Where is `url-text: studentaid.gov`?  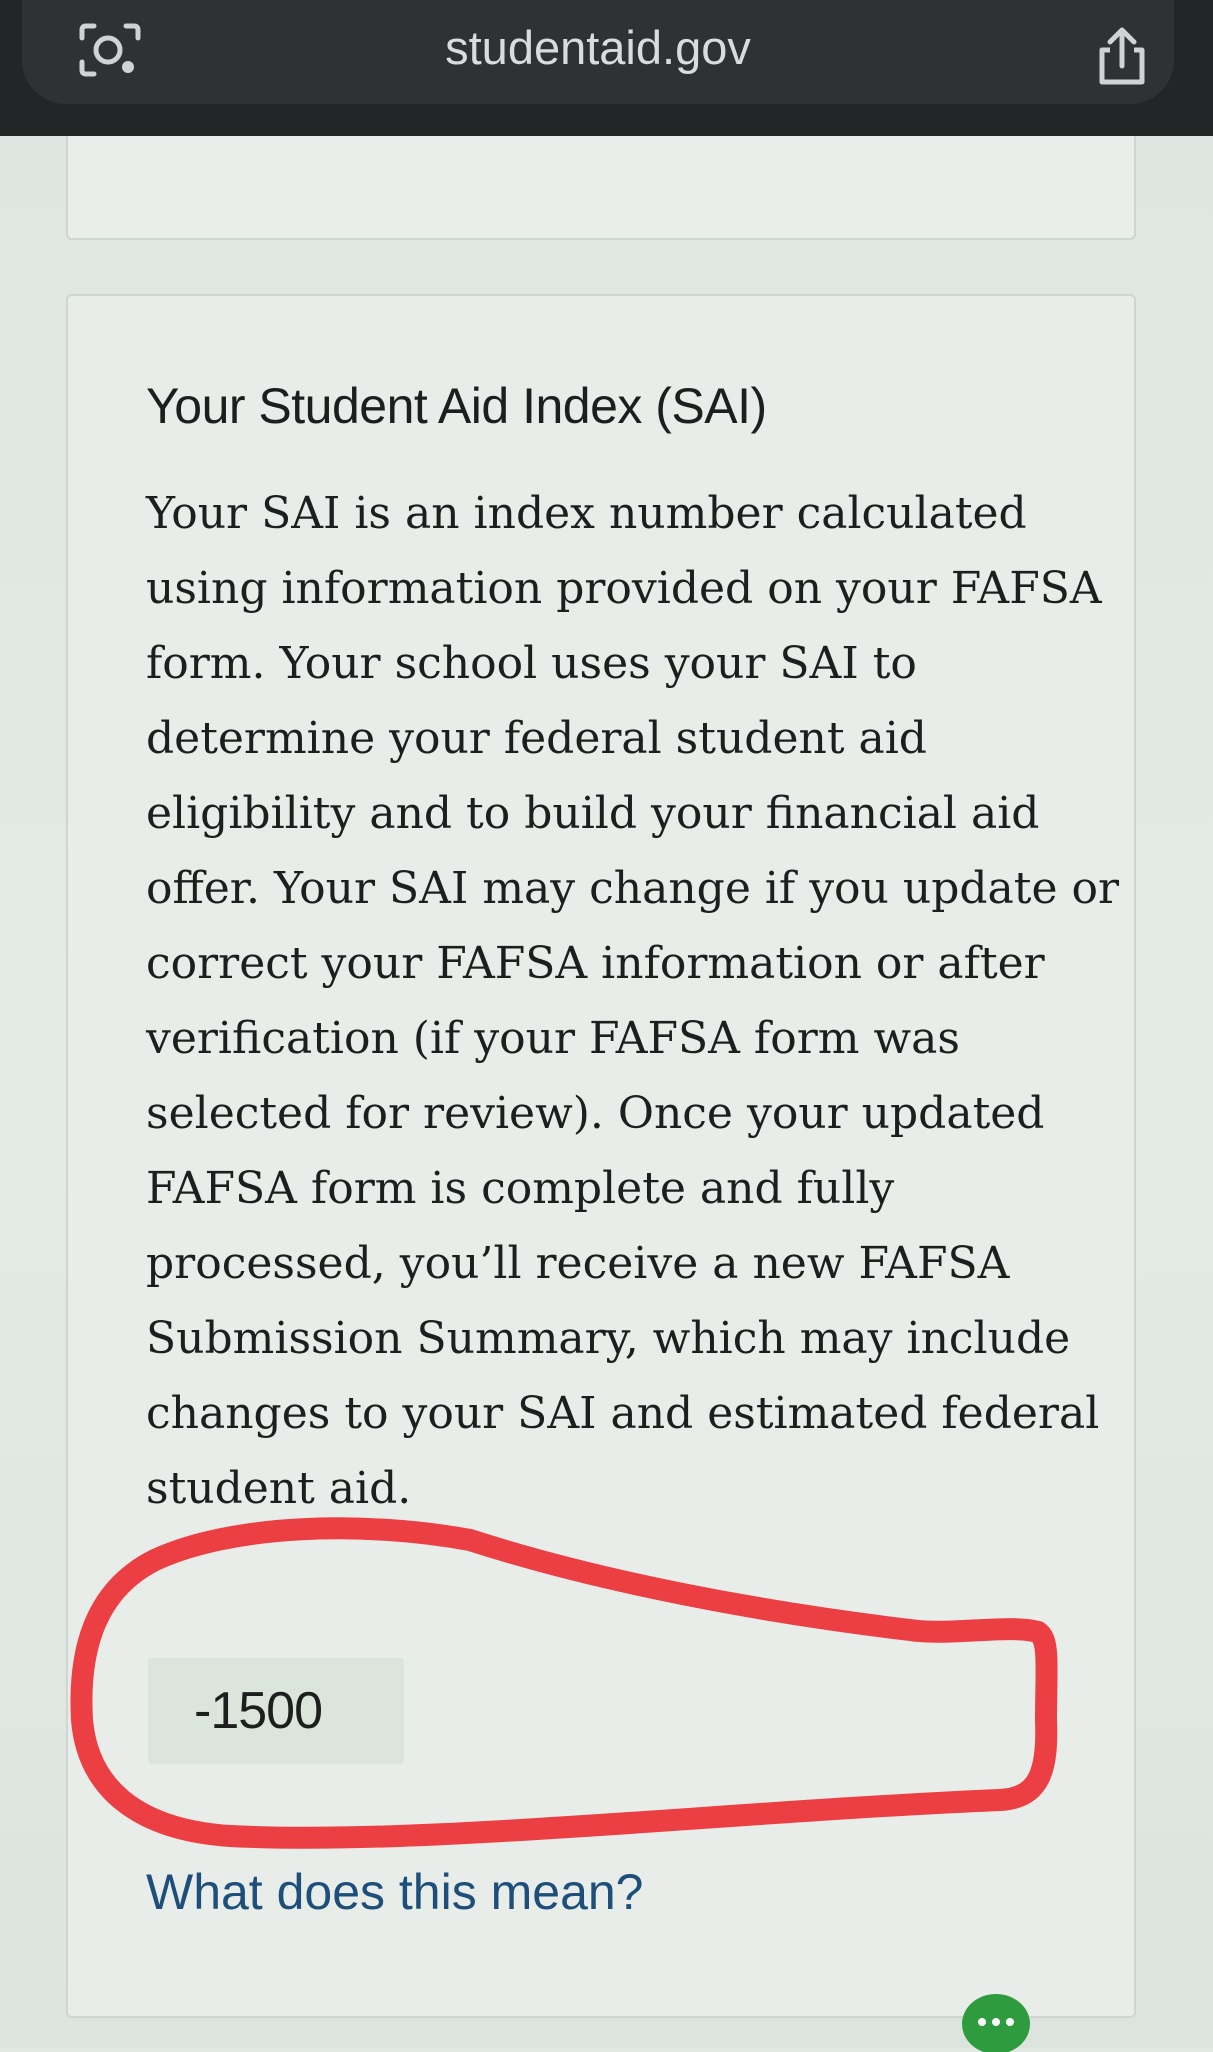
url-text: studentaid.gov is located at coordinates (598, 48).